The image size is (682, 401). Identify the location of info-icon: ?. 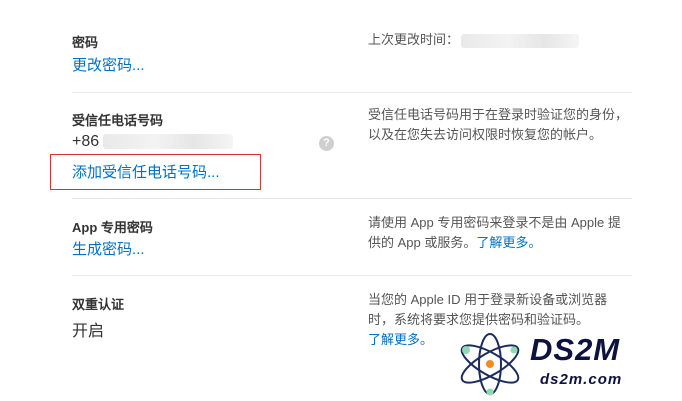
(326, 143).